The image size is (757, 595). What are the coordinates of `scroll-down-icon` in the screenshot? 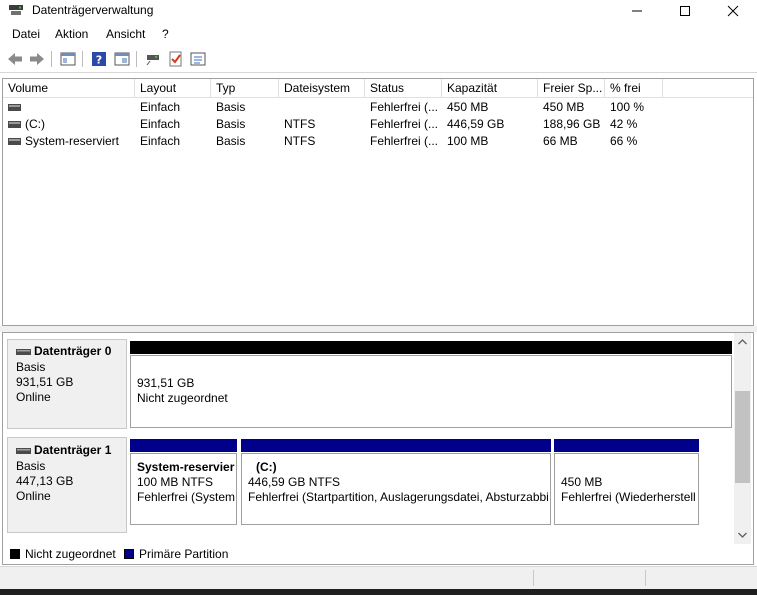 It's located at (742, 535).